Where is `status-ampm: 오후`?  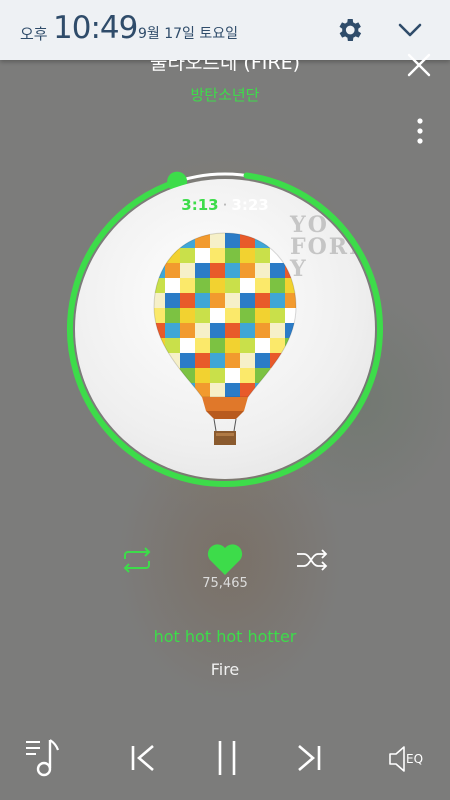 status-ampm: 오후 is located at coordinates (34, 34).